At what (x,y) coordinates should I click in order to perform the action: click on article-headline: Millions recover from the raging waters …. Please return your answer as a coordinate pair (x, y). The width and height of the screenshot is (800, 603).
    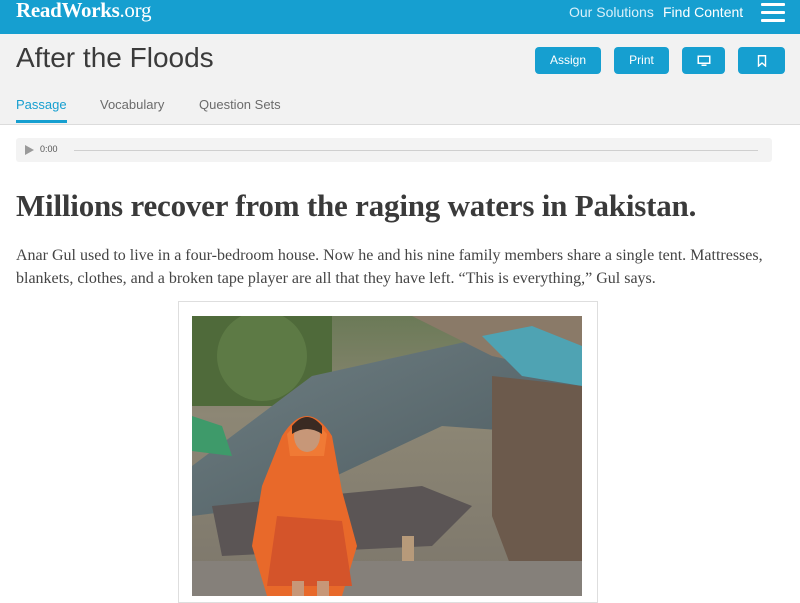
    Looking at the image, I should click on (356, 205).